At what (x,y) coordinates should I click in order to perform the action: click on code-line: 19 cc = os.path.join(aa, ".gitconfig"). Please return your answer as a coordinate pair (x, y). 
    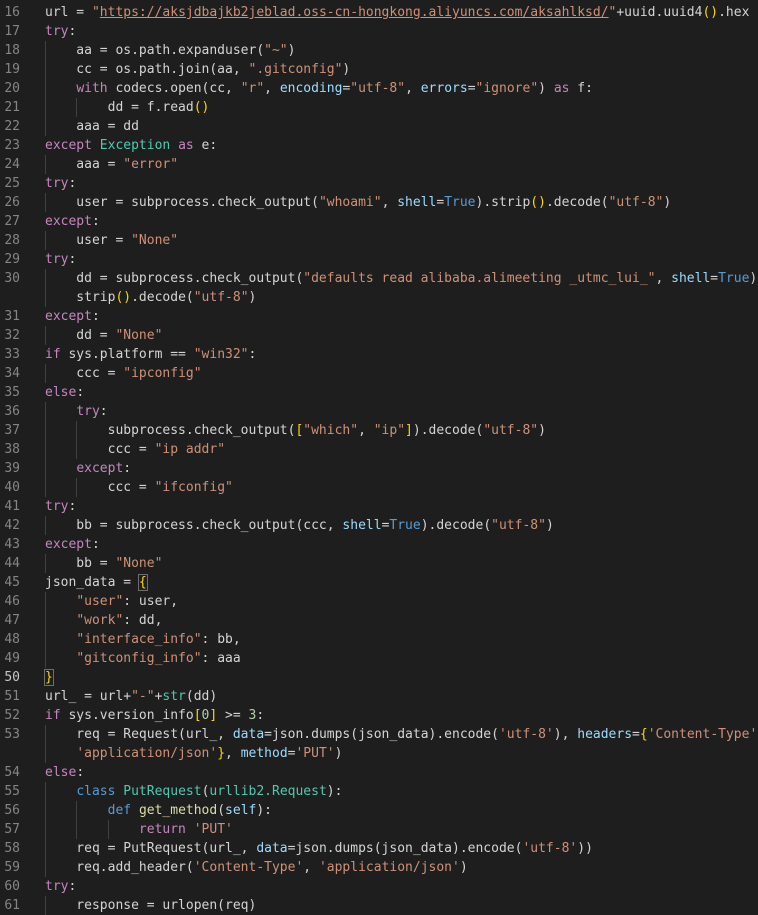
    Looking at the image, I should click on (379, 69).